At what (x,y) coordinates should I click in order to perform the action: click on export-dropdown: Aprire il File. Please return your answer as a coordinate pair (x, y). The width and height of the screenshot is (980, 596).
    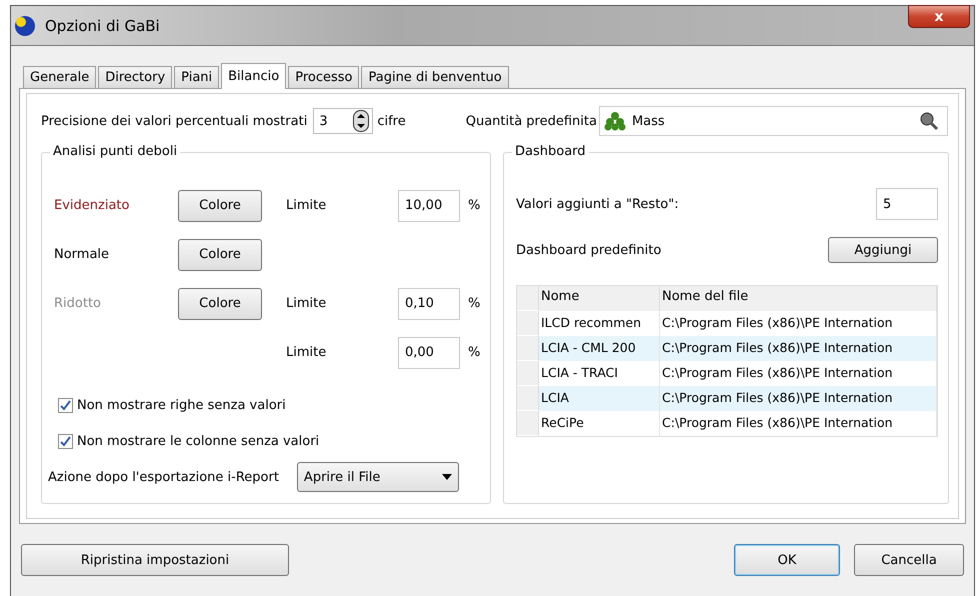
    Looking at the image, I should click on (377, 477).